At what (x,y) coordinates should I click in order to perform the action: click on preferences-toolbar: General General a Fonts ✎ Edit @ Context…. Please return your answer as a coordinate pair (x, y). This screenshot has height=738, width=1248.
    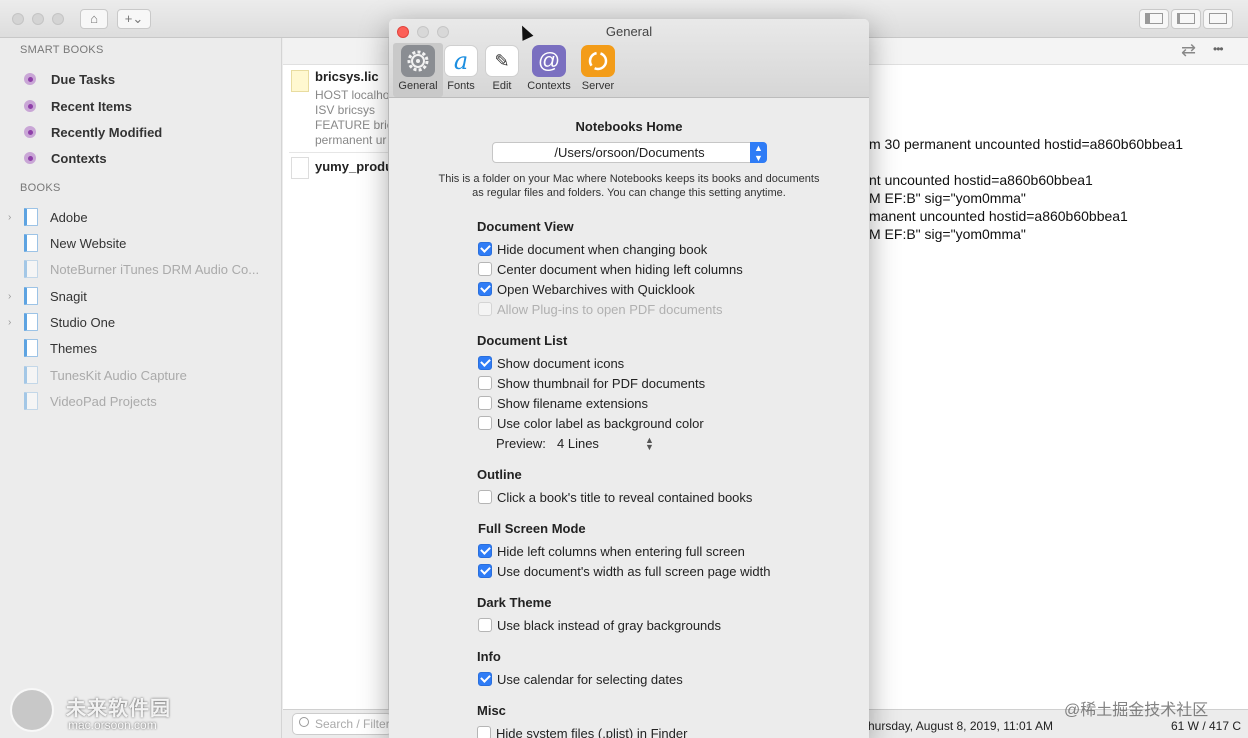
    Looking at the image, I should click on (629, 58).